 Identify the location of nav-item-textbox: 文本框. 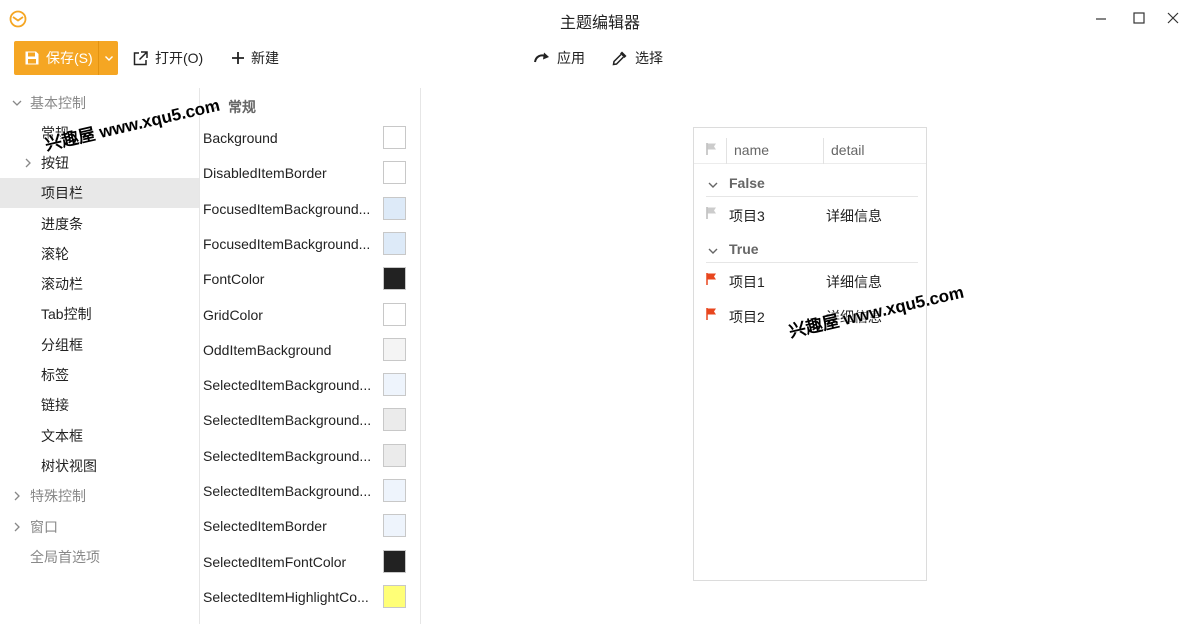
(99, 436).